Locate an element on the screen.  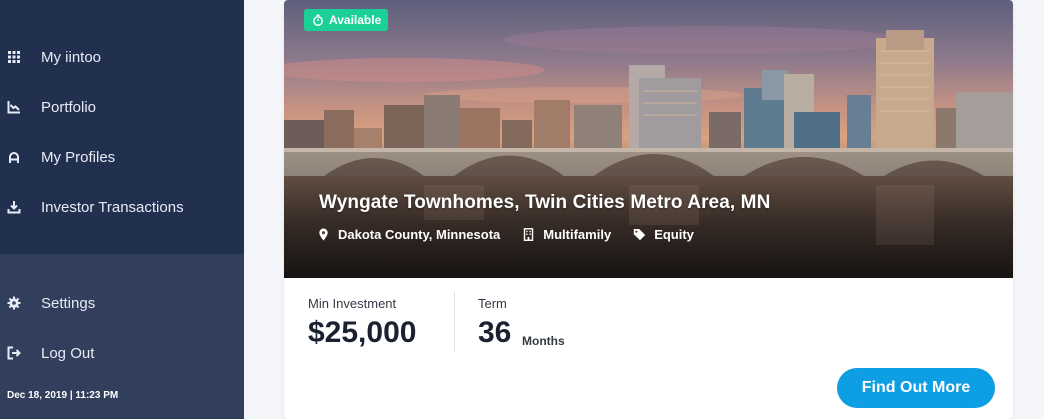
status-badge-label: Available is located at coordinates (355, 20).